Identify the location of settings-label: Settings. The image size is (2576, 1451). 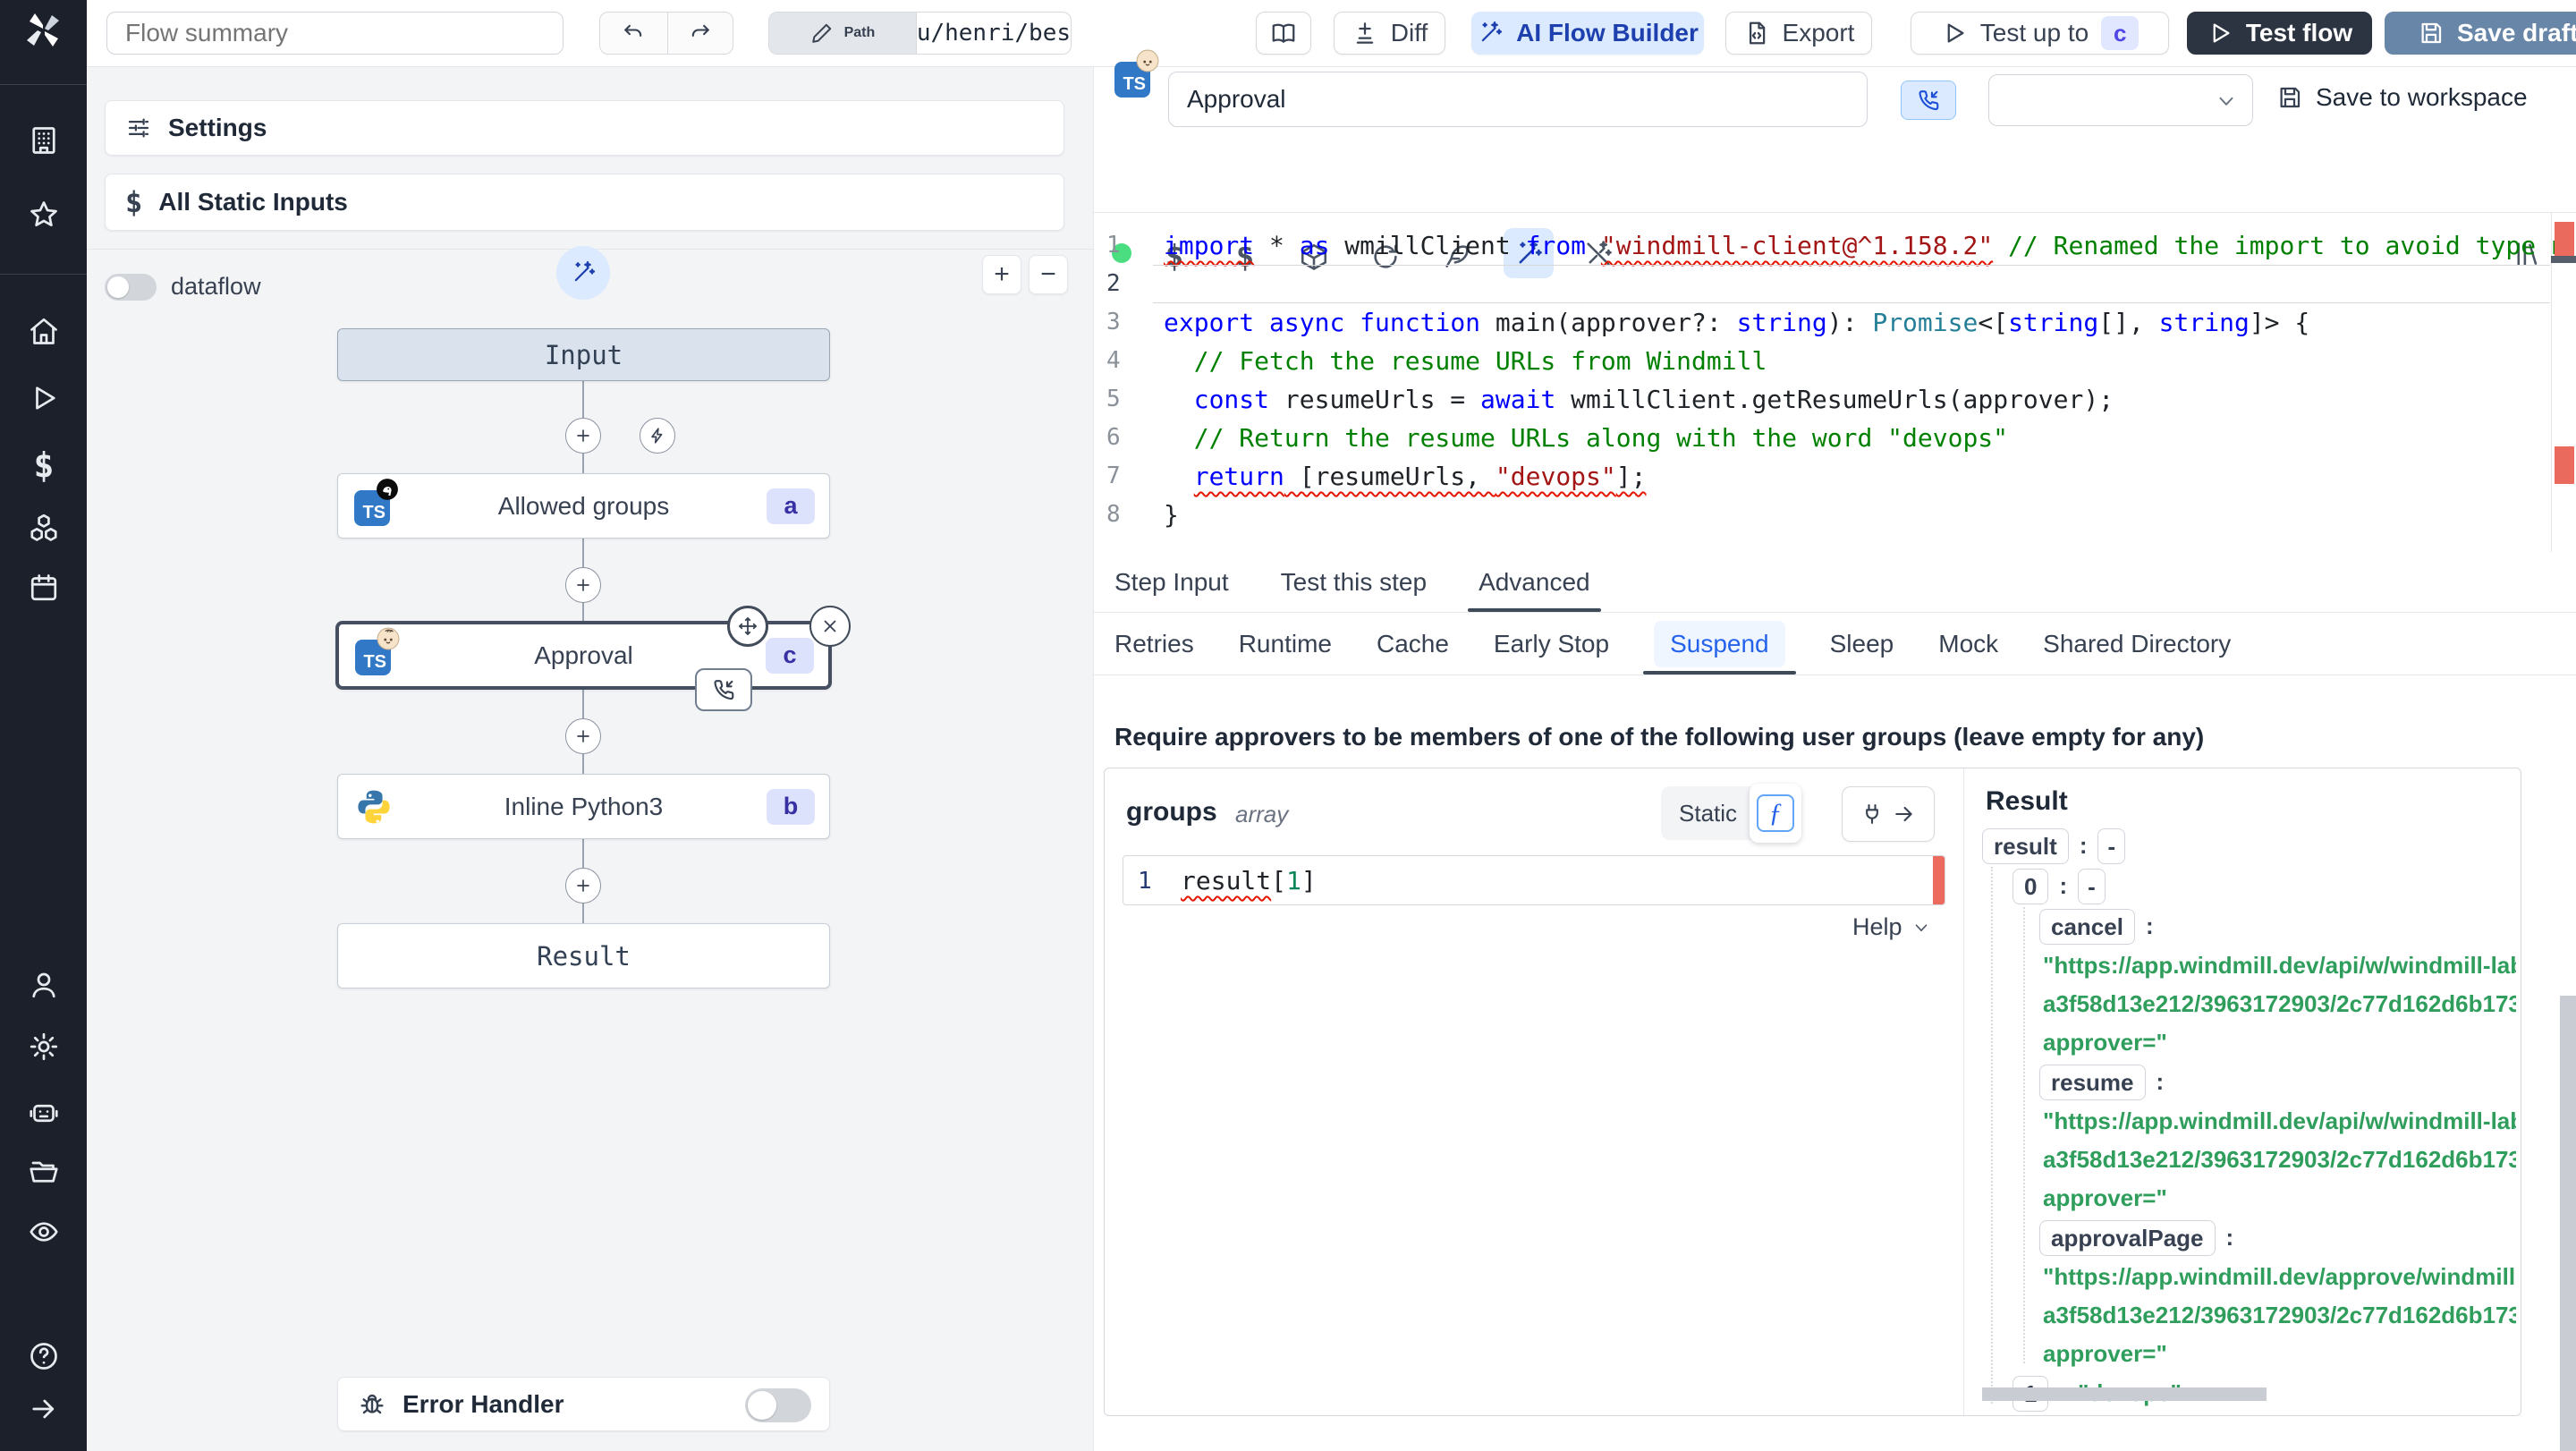
(217, 128).